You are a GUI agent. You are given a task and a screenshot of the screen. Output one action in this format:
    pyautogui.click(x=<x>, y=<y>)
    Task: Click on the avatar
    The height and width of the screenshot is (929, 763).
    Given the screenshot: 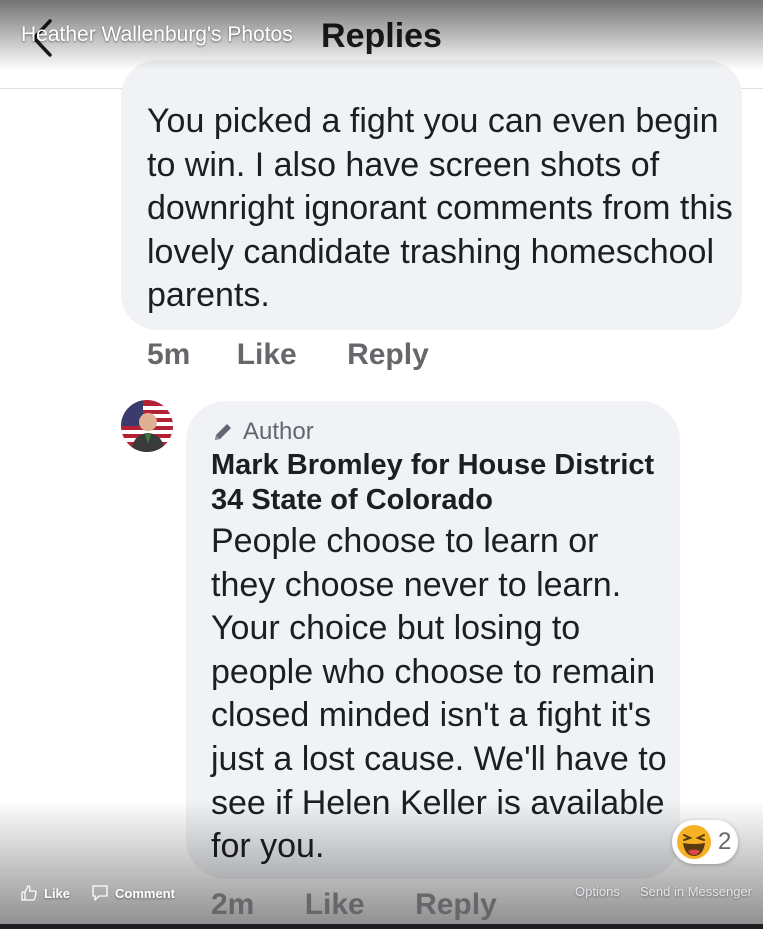 What is the action you would take?
    pyautogui.click(x=147, y=426)
    